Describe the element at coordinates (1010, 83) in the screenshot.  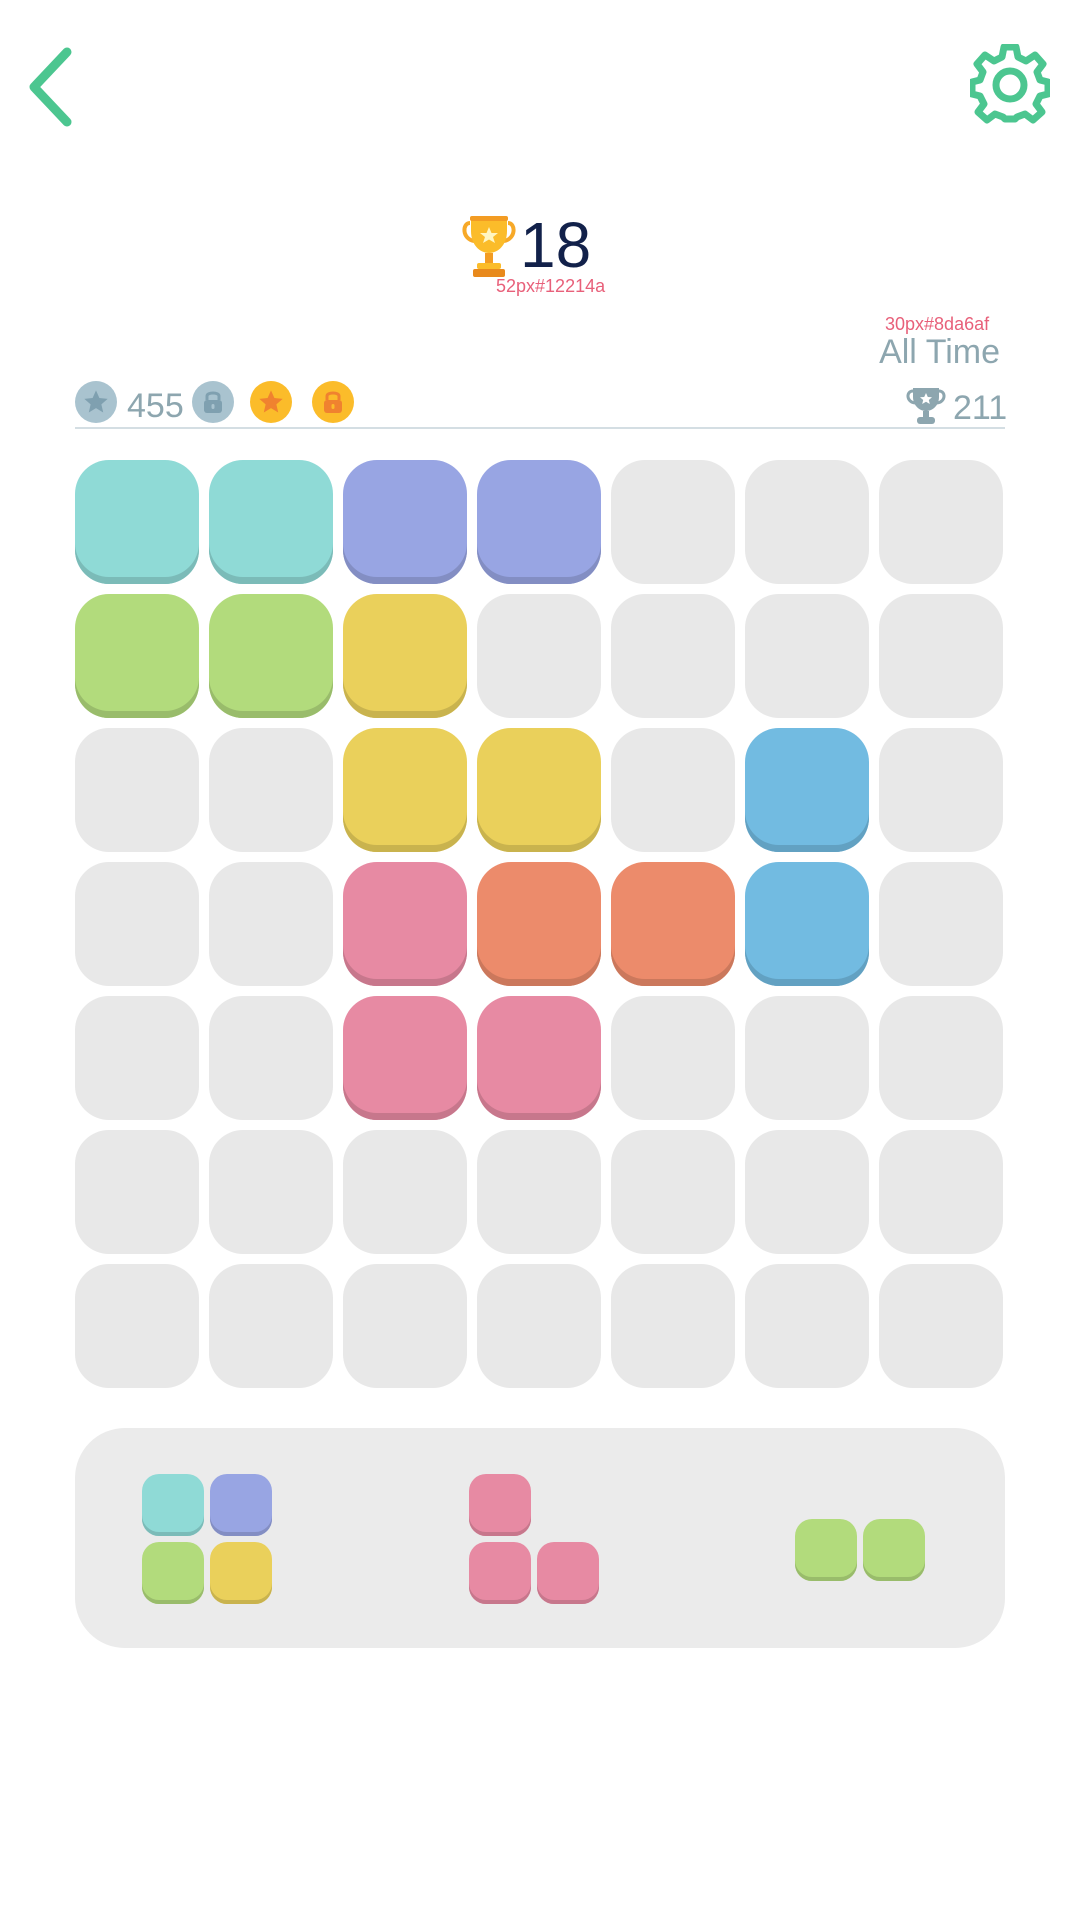
I see `gear-icon` at that location.